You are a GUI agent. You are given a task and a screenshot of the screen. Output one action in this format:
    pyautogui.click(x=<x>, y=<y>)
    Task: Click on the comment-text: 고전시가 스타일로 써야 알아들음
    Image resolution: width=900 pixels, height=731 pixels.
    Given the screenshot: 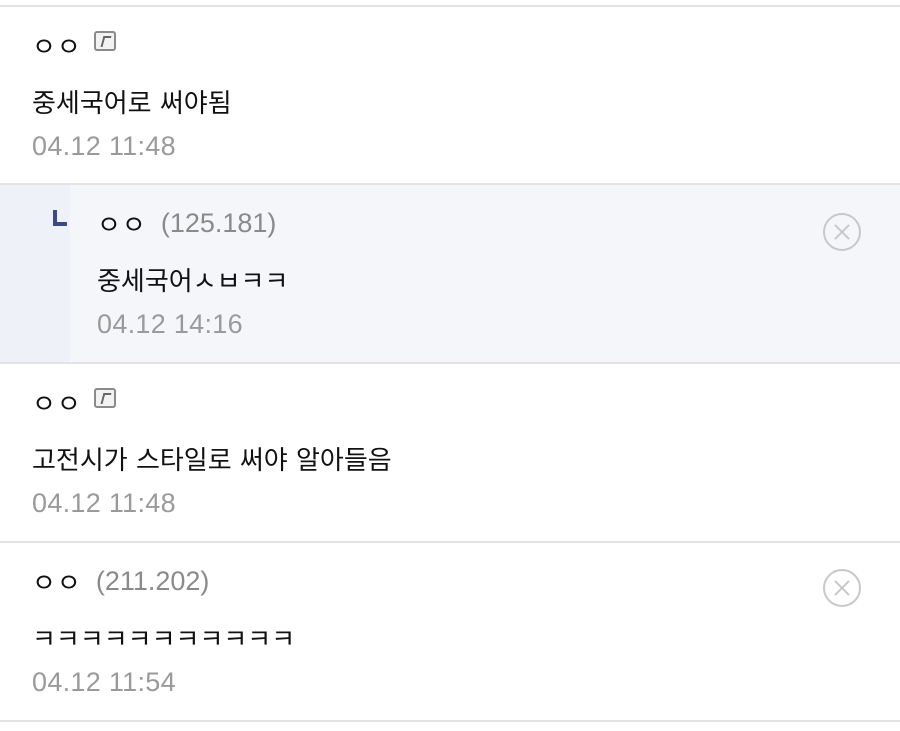 What is the action you would take?
    pyautogui.click(x=212, y=461)
    